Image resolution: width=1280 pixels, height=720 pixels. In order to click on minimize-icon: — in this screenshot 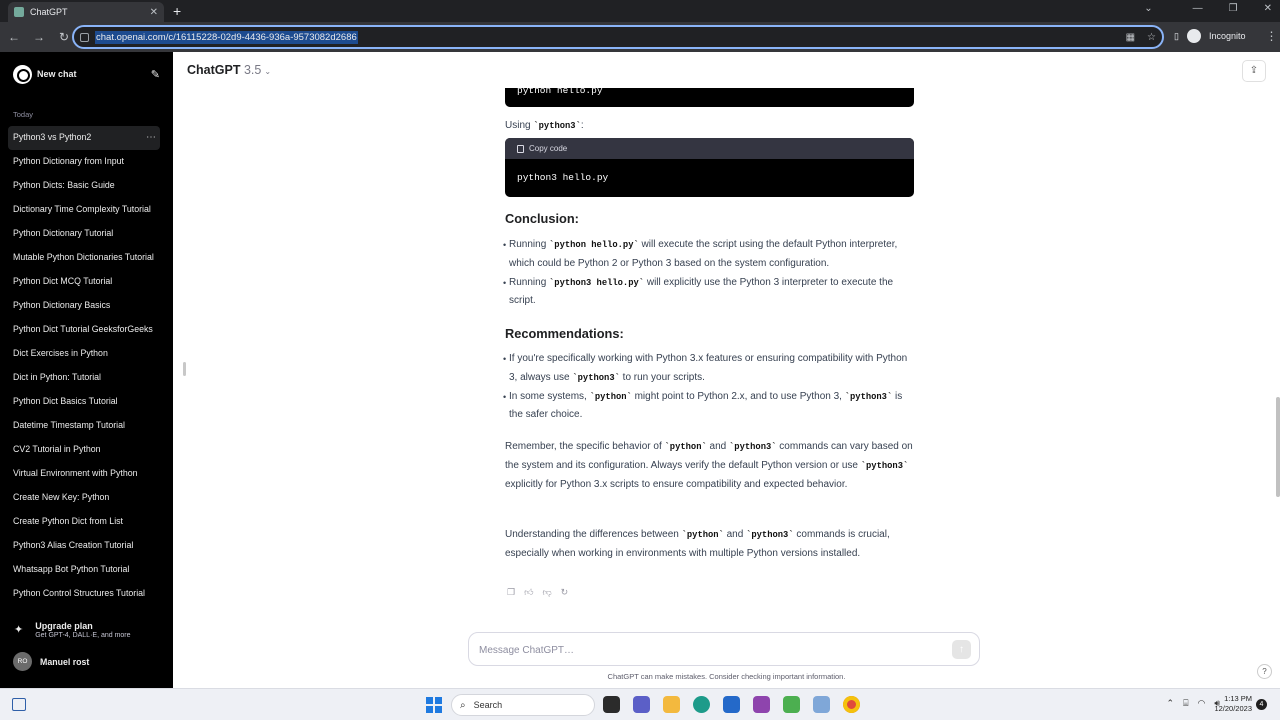, I will do `click(1198, 8)`.